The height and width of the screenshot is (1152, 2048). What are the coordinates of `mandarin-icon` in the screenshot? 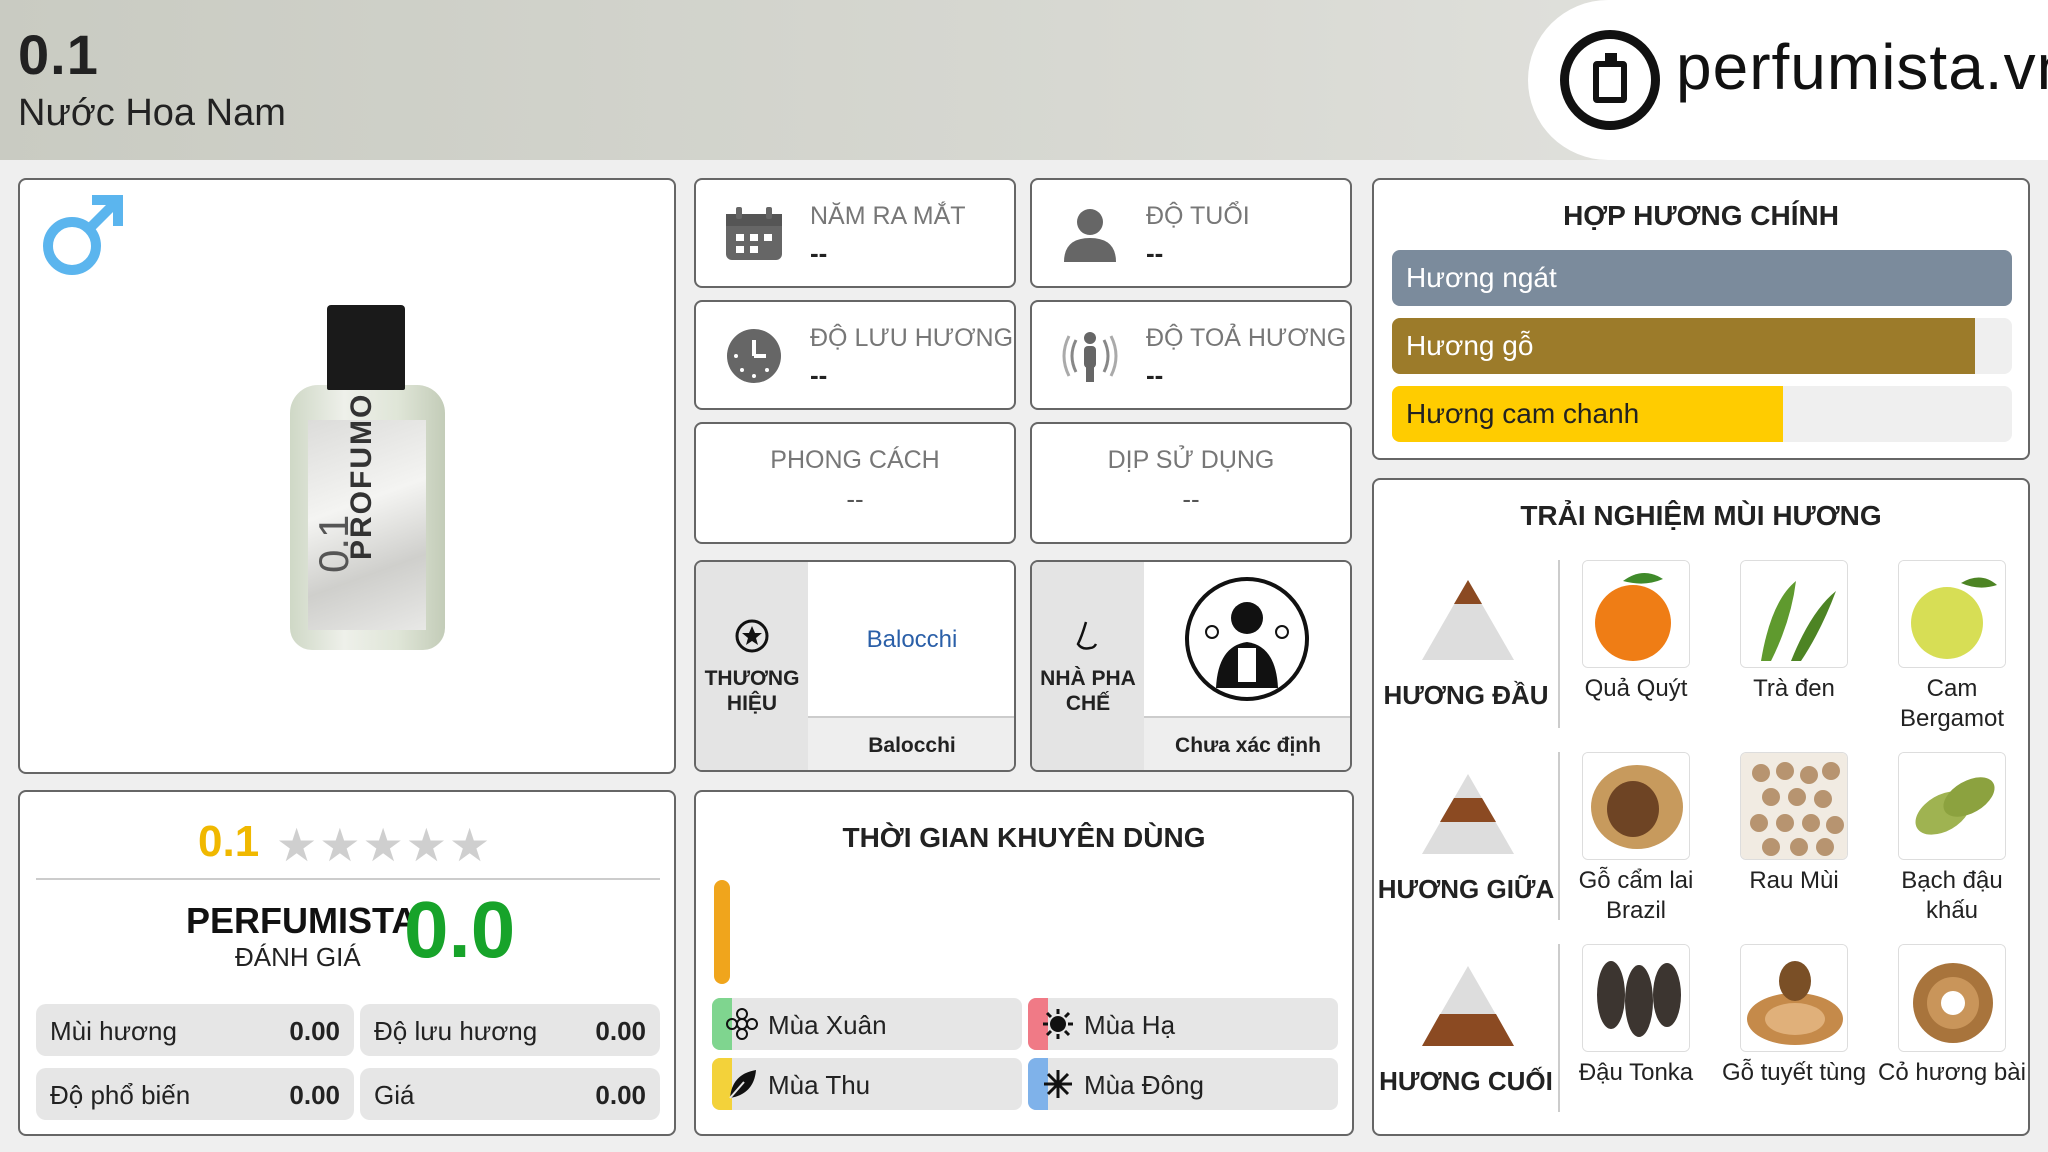 It's located at (1636, 614).